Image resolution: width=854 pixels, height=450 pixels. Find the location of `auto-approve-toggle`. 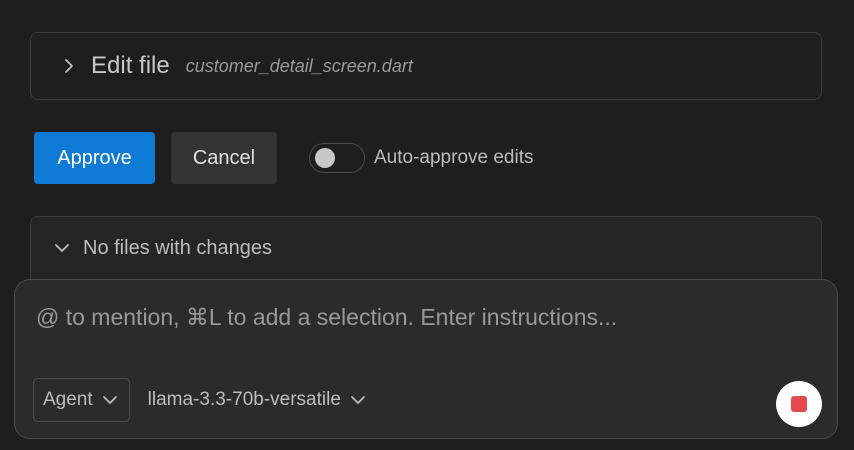

auto-approve-toggle is located at coordinates (337, 158).